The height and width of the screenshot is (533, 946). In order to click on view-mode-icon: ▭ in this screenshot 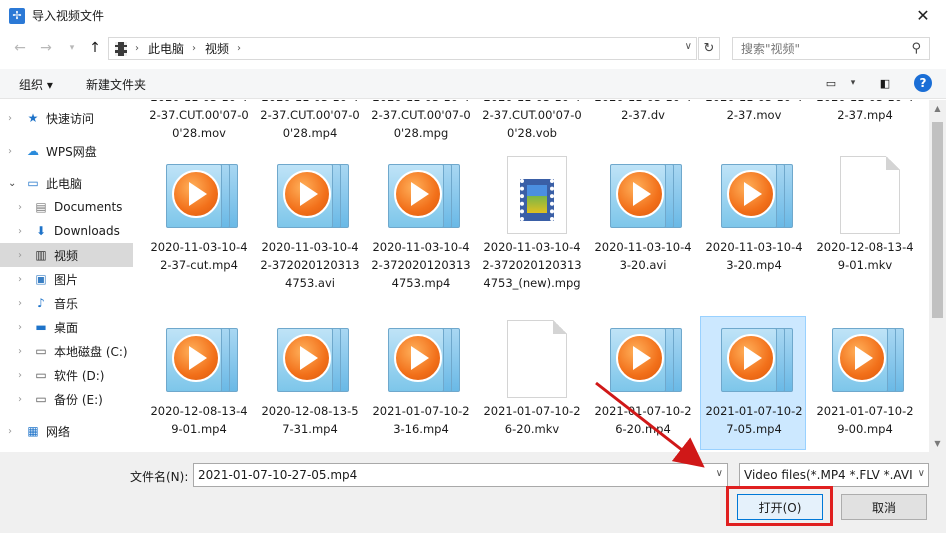, I will do `click(831, 83)`.